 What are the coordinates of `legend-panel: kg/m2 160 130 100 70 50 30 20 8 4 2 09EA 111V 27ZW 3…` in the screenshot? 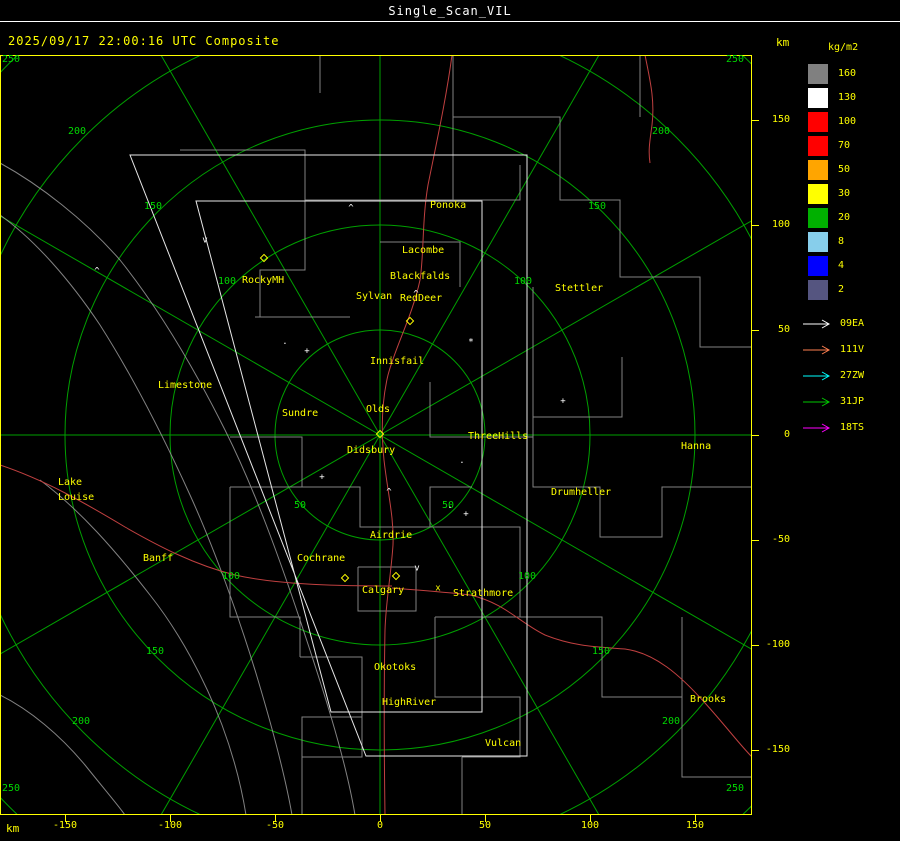 It's located at (850, 250).